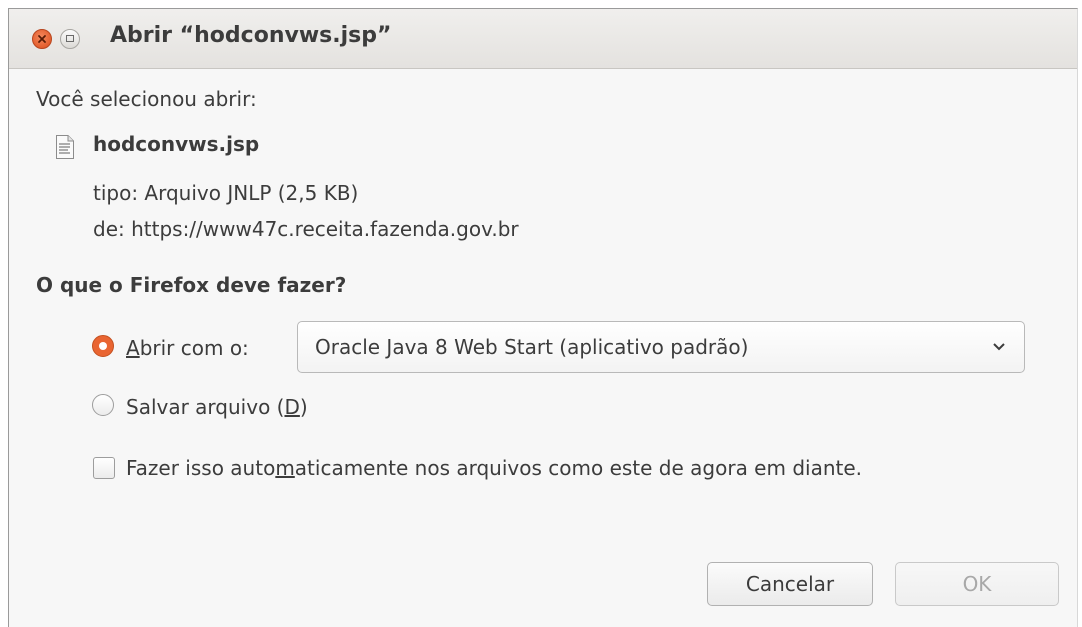 This screenshot has width=1082, height=627. I want to click on chevron-down-icon, so click(999, 347).